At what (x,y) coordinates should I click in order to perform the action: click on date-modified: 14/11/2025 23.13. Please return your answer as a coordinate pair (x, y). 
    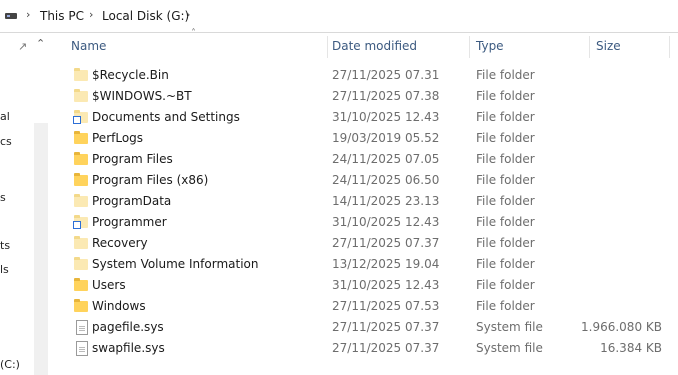
    Looking at the image, I should click on (386, 201).